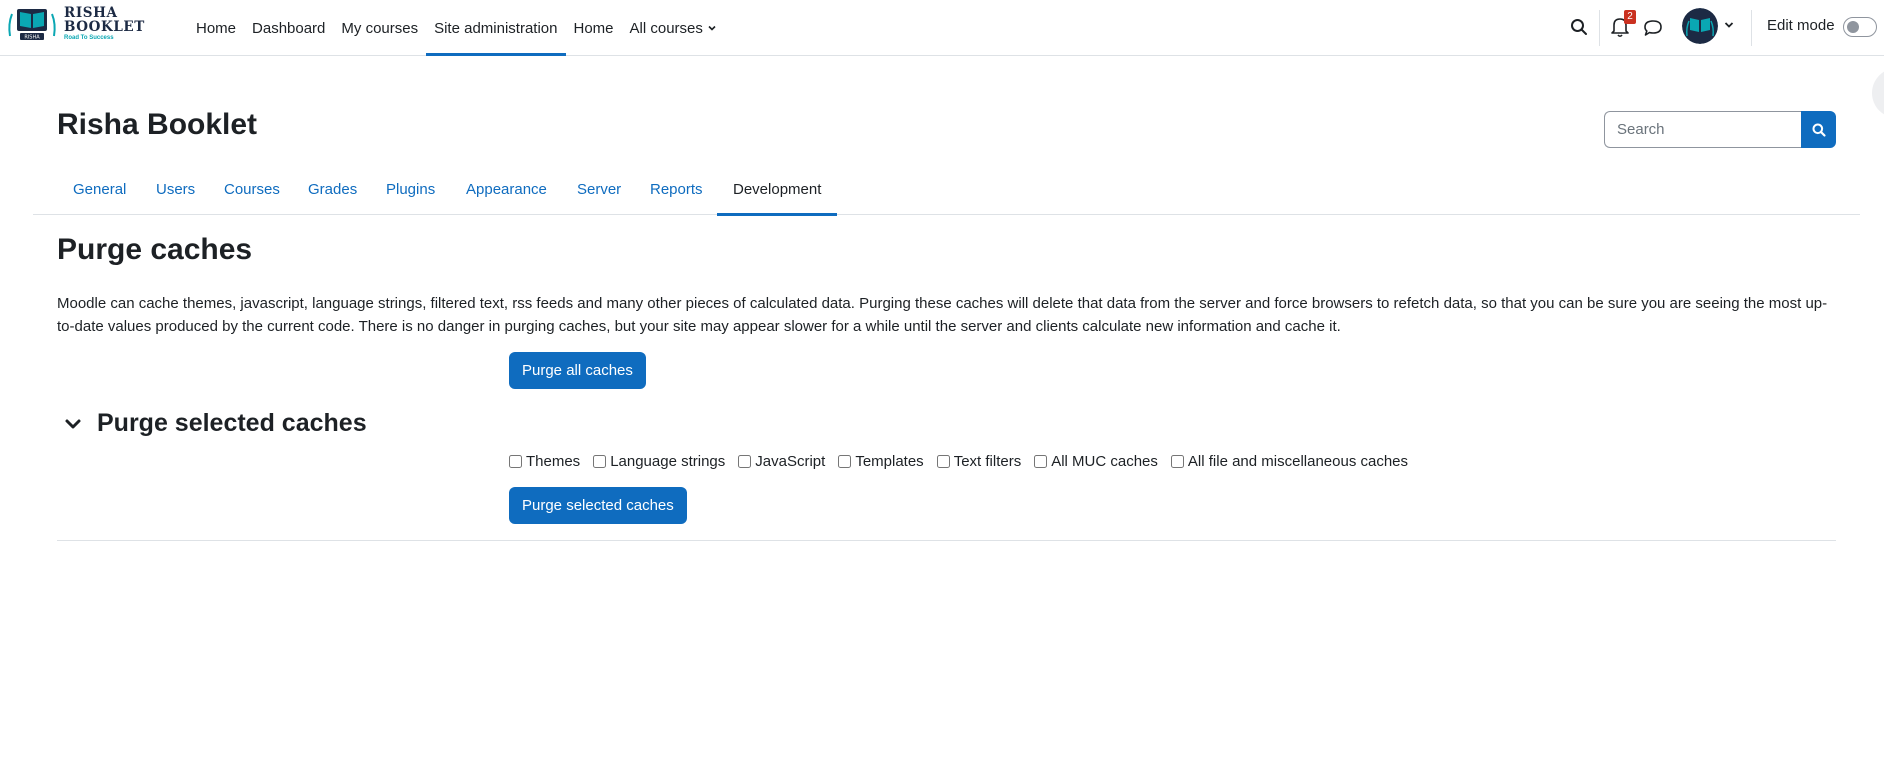  I want to click on nav-home-2: Home, so click(594, 28).